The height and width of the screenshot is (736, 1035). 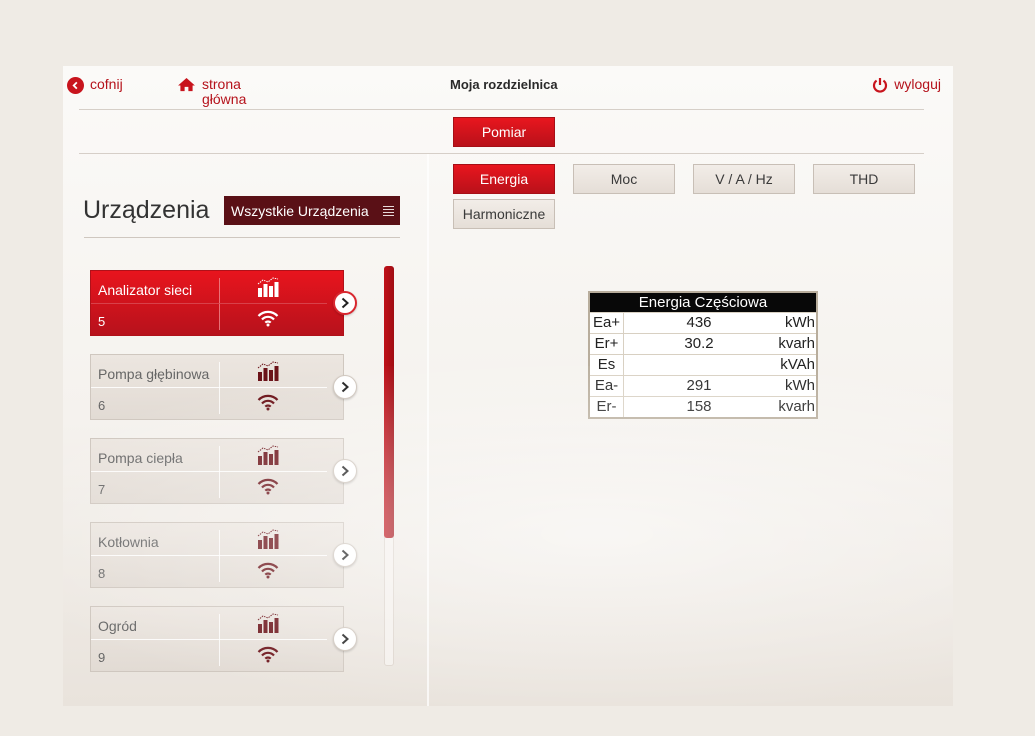 What do you see at coordinates (699, 385) in the screenshot?
I see `energy-value: 291` at bounding box center [699, 385].